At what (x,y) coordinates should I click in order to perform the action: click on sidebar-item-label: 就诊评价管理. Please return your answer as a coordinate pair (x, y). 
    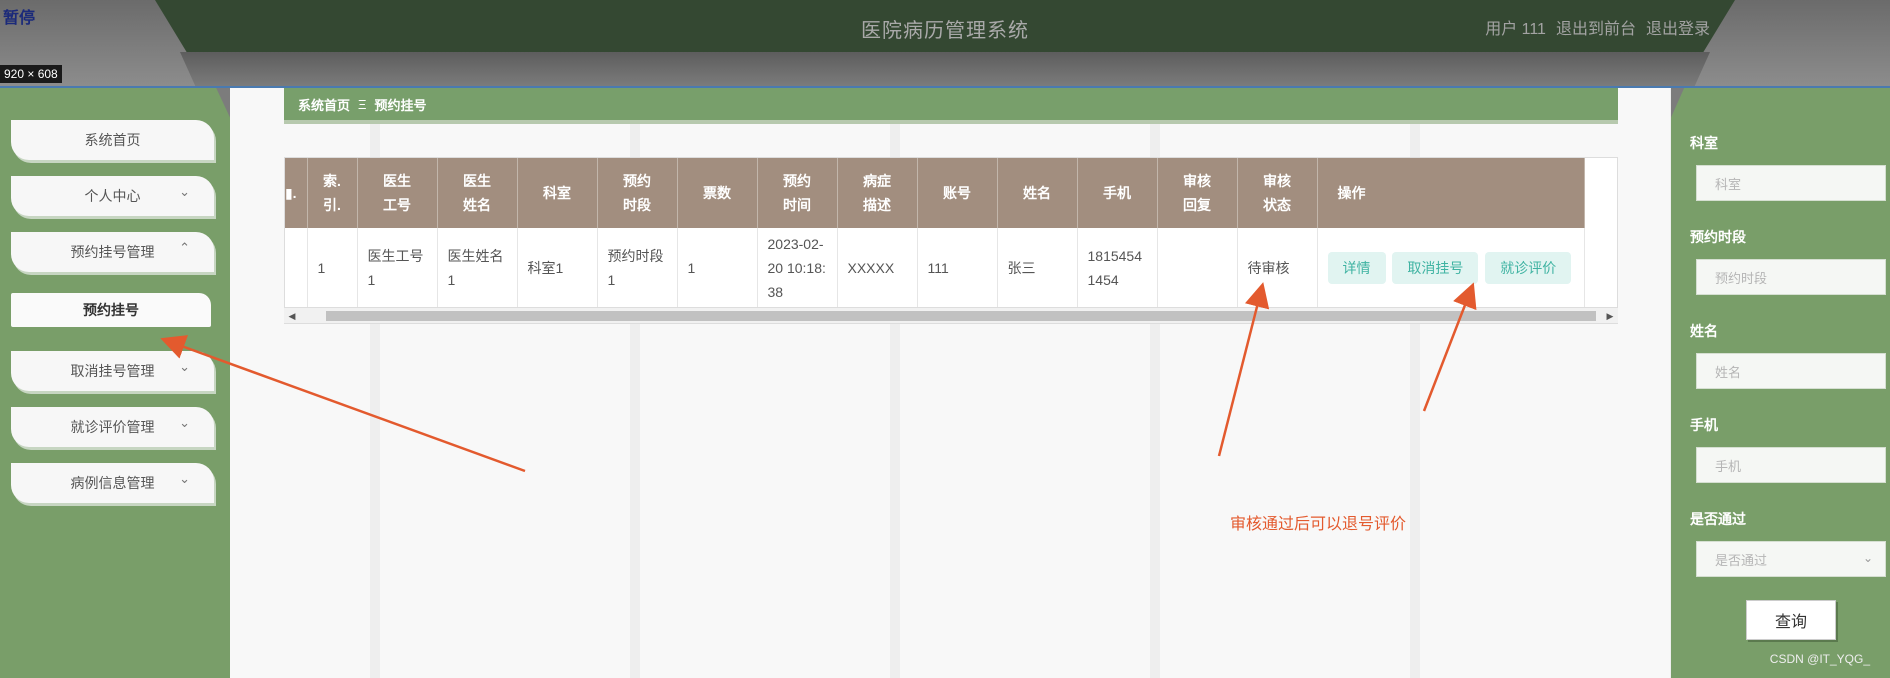
    Looking at the image, I should click on (112, 427).